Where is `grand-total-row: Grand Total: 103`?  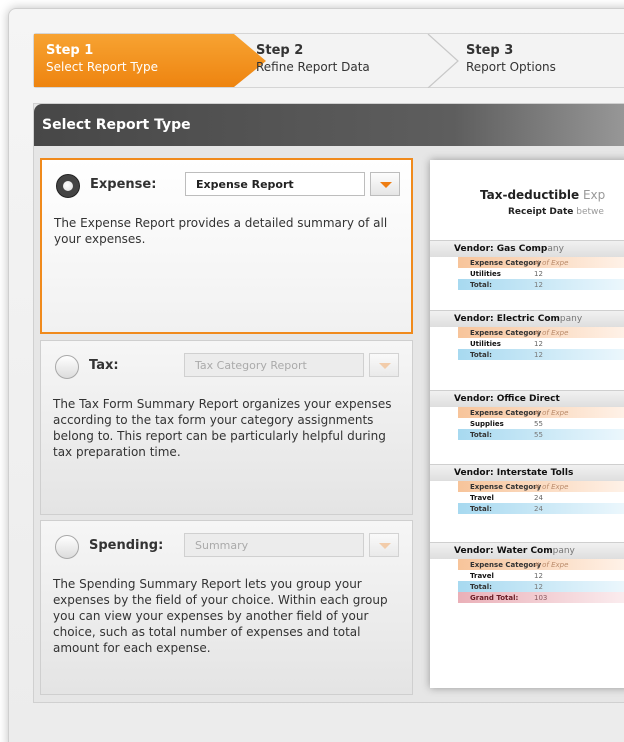
grand-total-row: Grand Total: 103 is located at coordinates (541, 597).